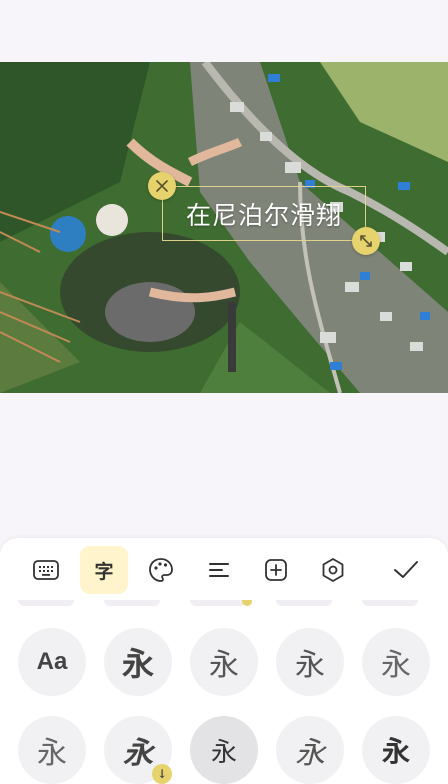  I want to click on font-icon: 字, so click(104, 571).